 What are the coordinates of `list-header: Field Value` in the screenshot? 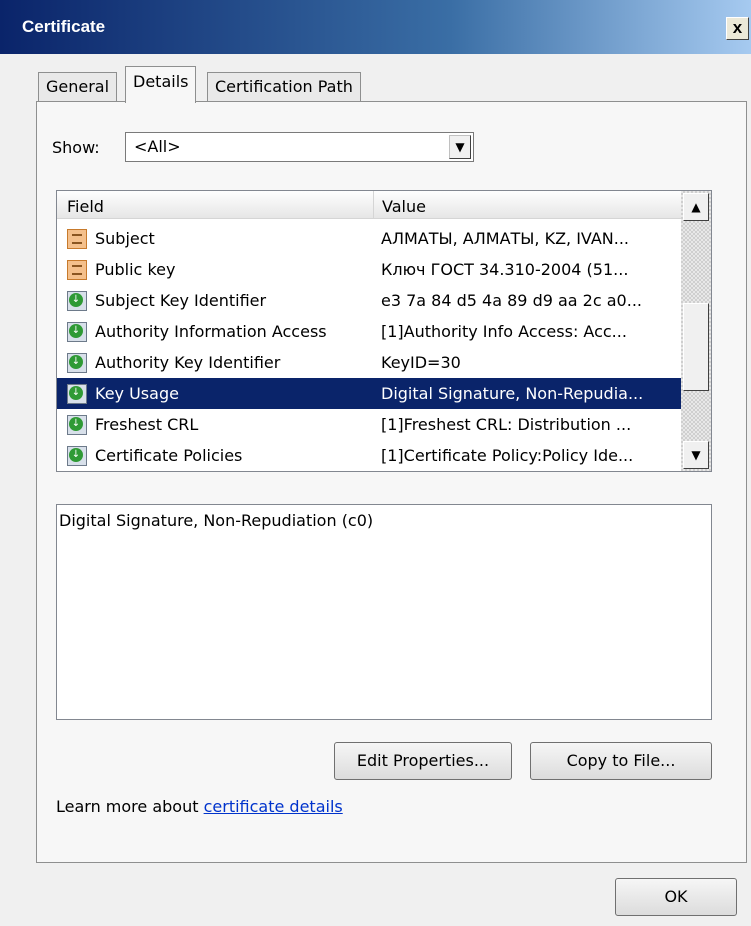 It's located at (369, 205).